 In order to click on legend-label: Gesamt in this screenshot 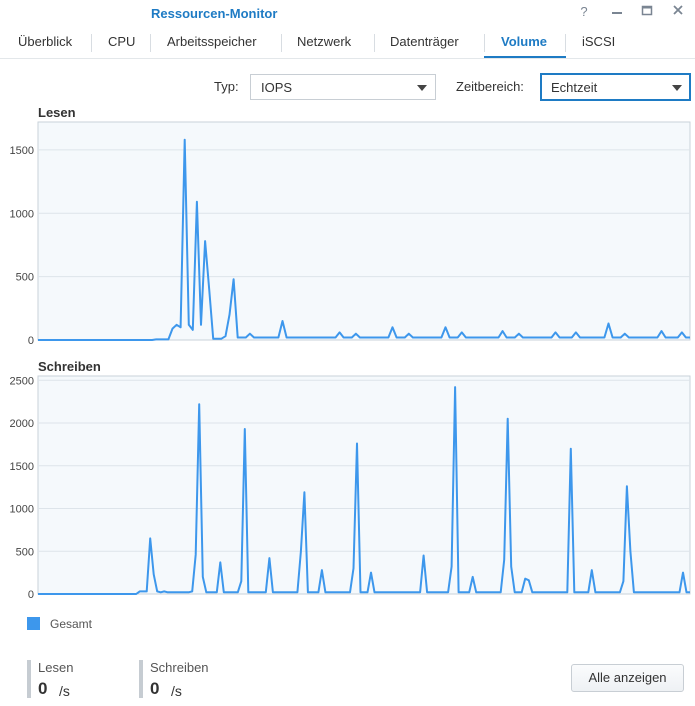, I will do `click(71, 624)`.